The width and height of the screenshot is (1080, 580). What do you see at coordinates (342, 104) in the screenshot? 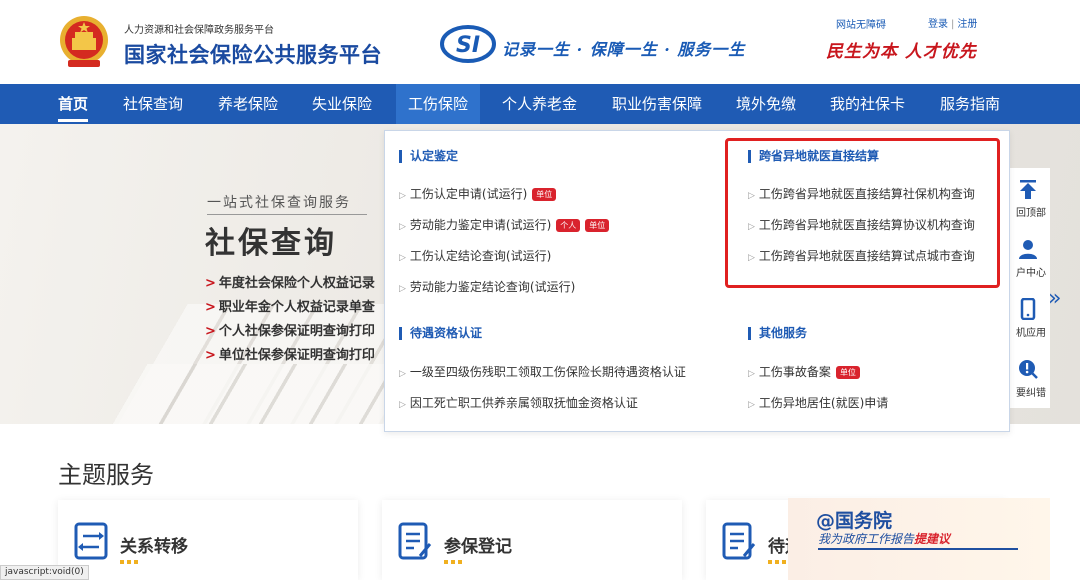
I see `nav-item-unemployment: 失业保险` at bounding box center [342, 104].